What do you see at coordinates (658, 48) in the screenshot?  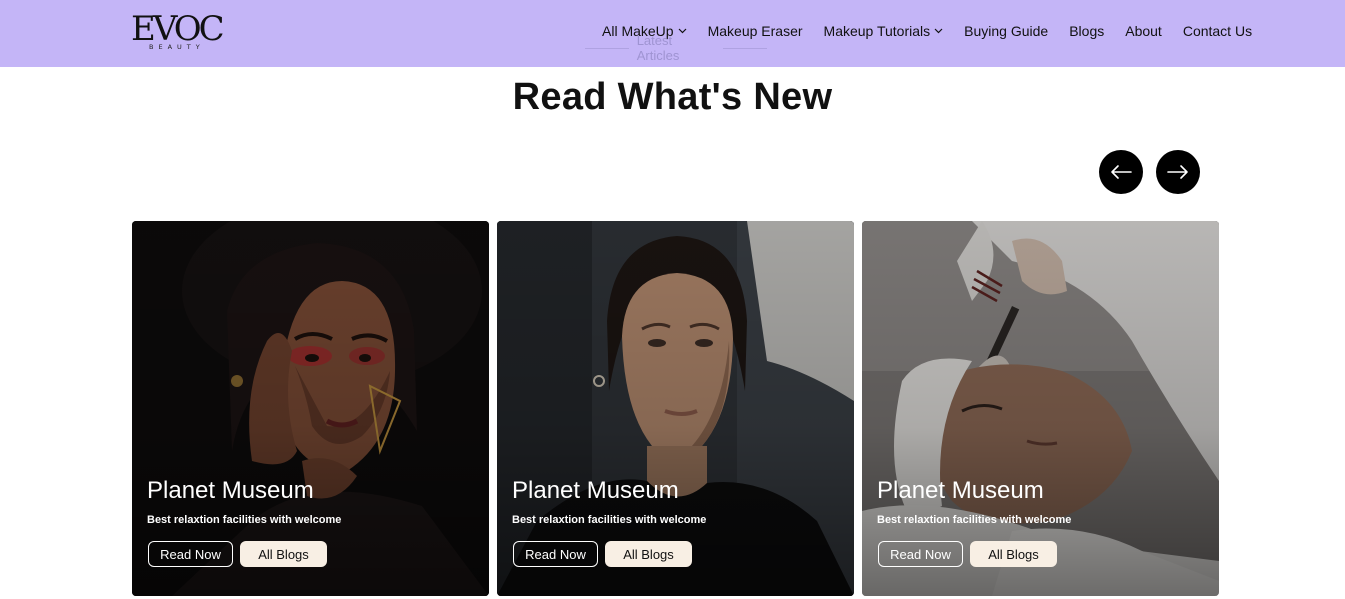 I see `eyebrow-label: Latest Articles` at bounding box center [658, 48].